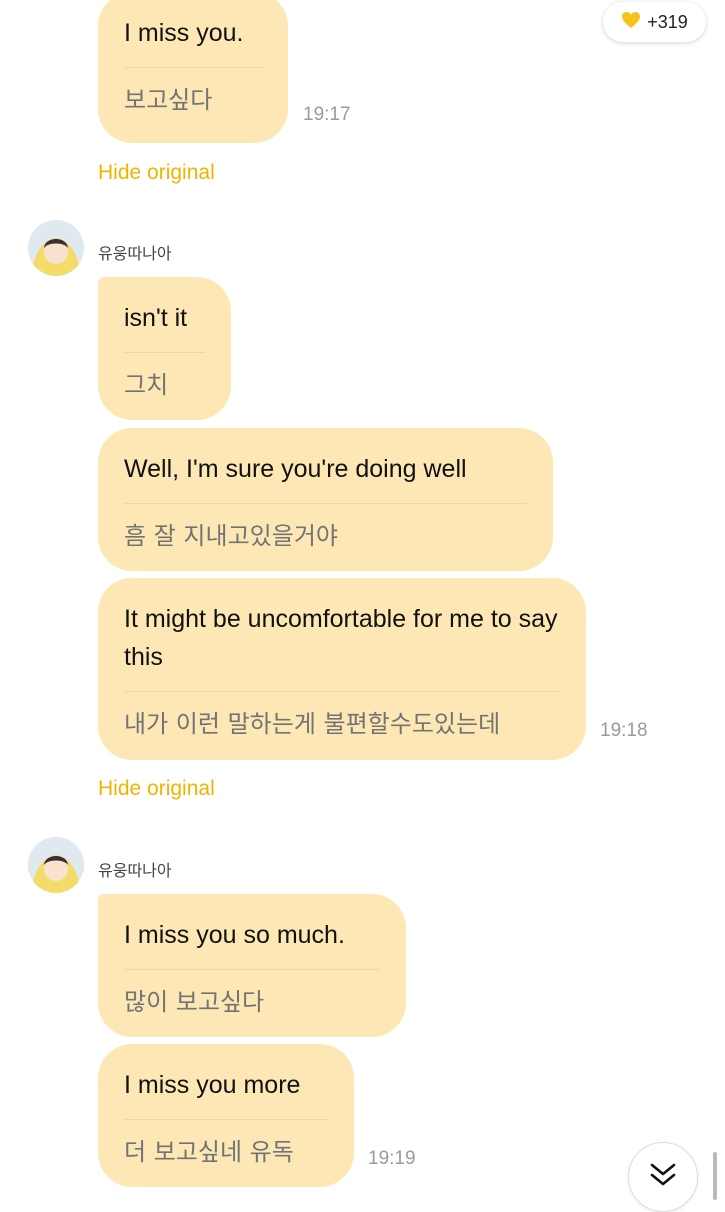 This screenshot has height=1212, width=725. What do you see at coordinates (252, 965) in the screenshot?
I see `message-bubble: I miss you so much. 많이 보고싶다` at bounding box center [252, 965].